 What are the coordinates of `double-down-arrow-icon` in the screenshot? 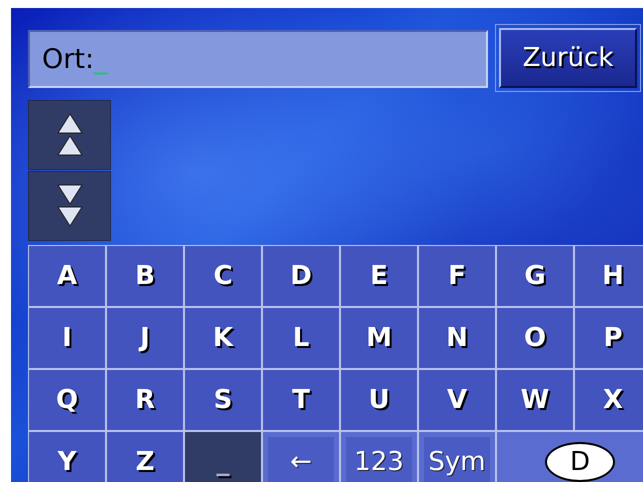 It's located at (69, 206).